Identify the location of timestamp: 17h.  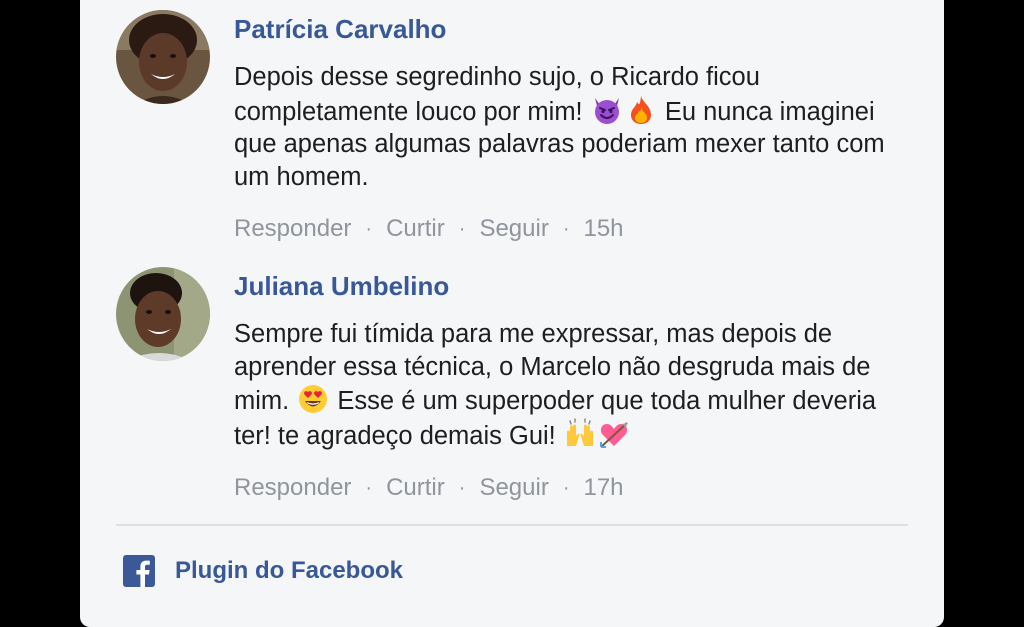
(603, 488).